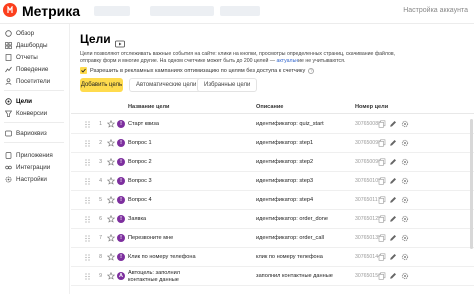 This screenshot has width=474, height=294. Describe the element at coordinates (285, 200) in the screenshot. I see `goal-condition: идентификатор: step4` at that location.